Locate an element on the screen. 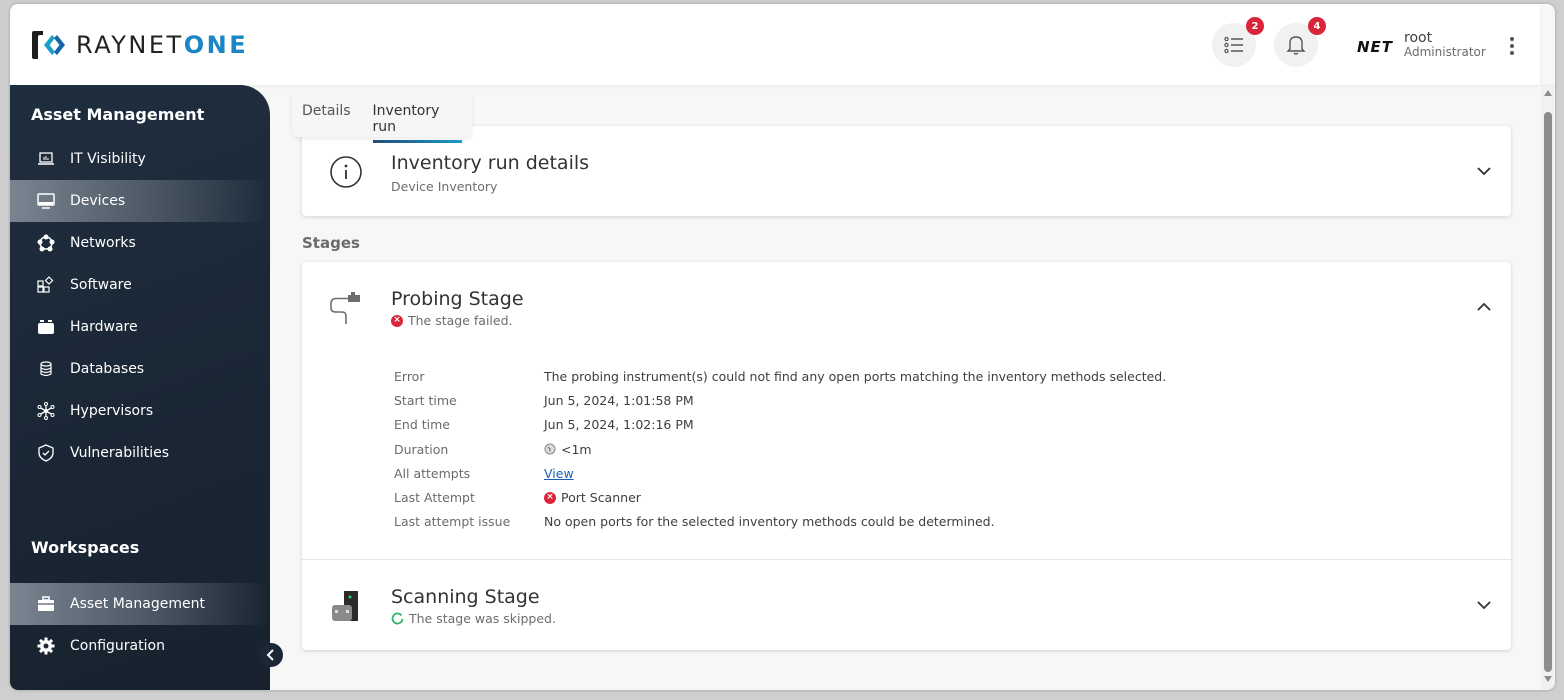  sidebar-item-vulnerabilities: Vulnerabilities is located at coordinates (140, 453).